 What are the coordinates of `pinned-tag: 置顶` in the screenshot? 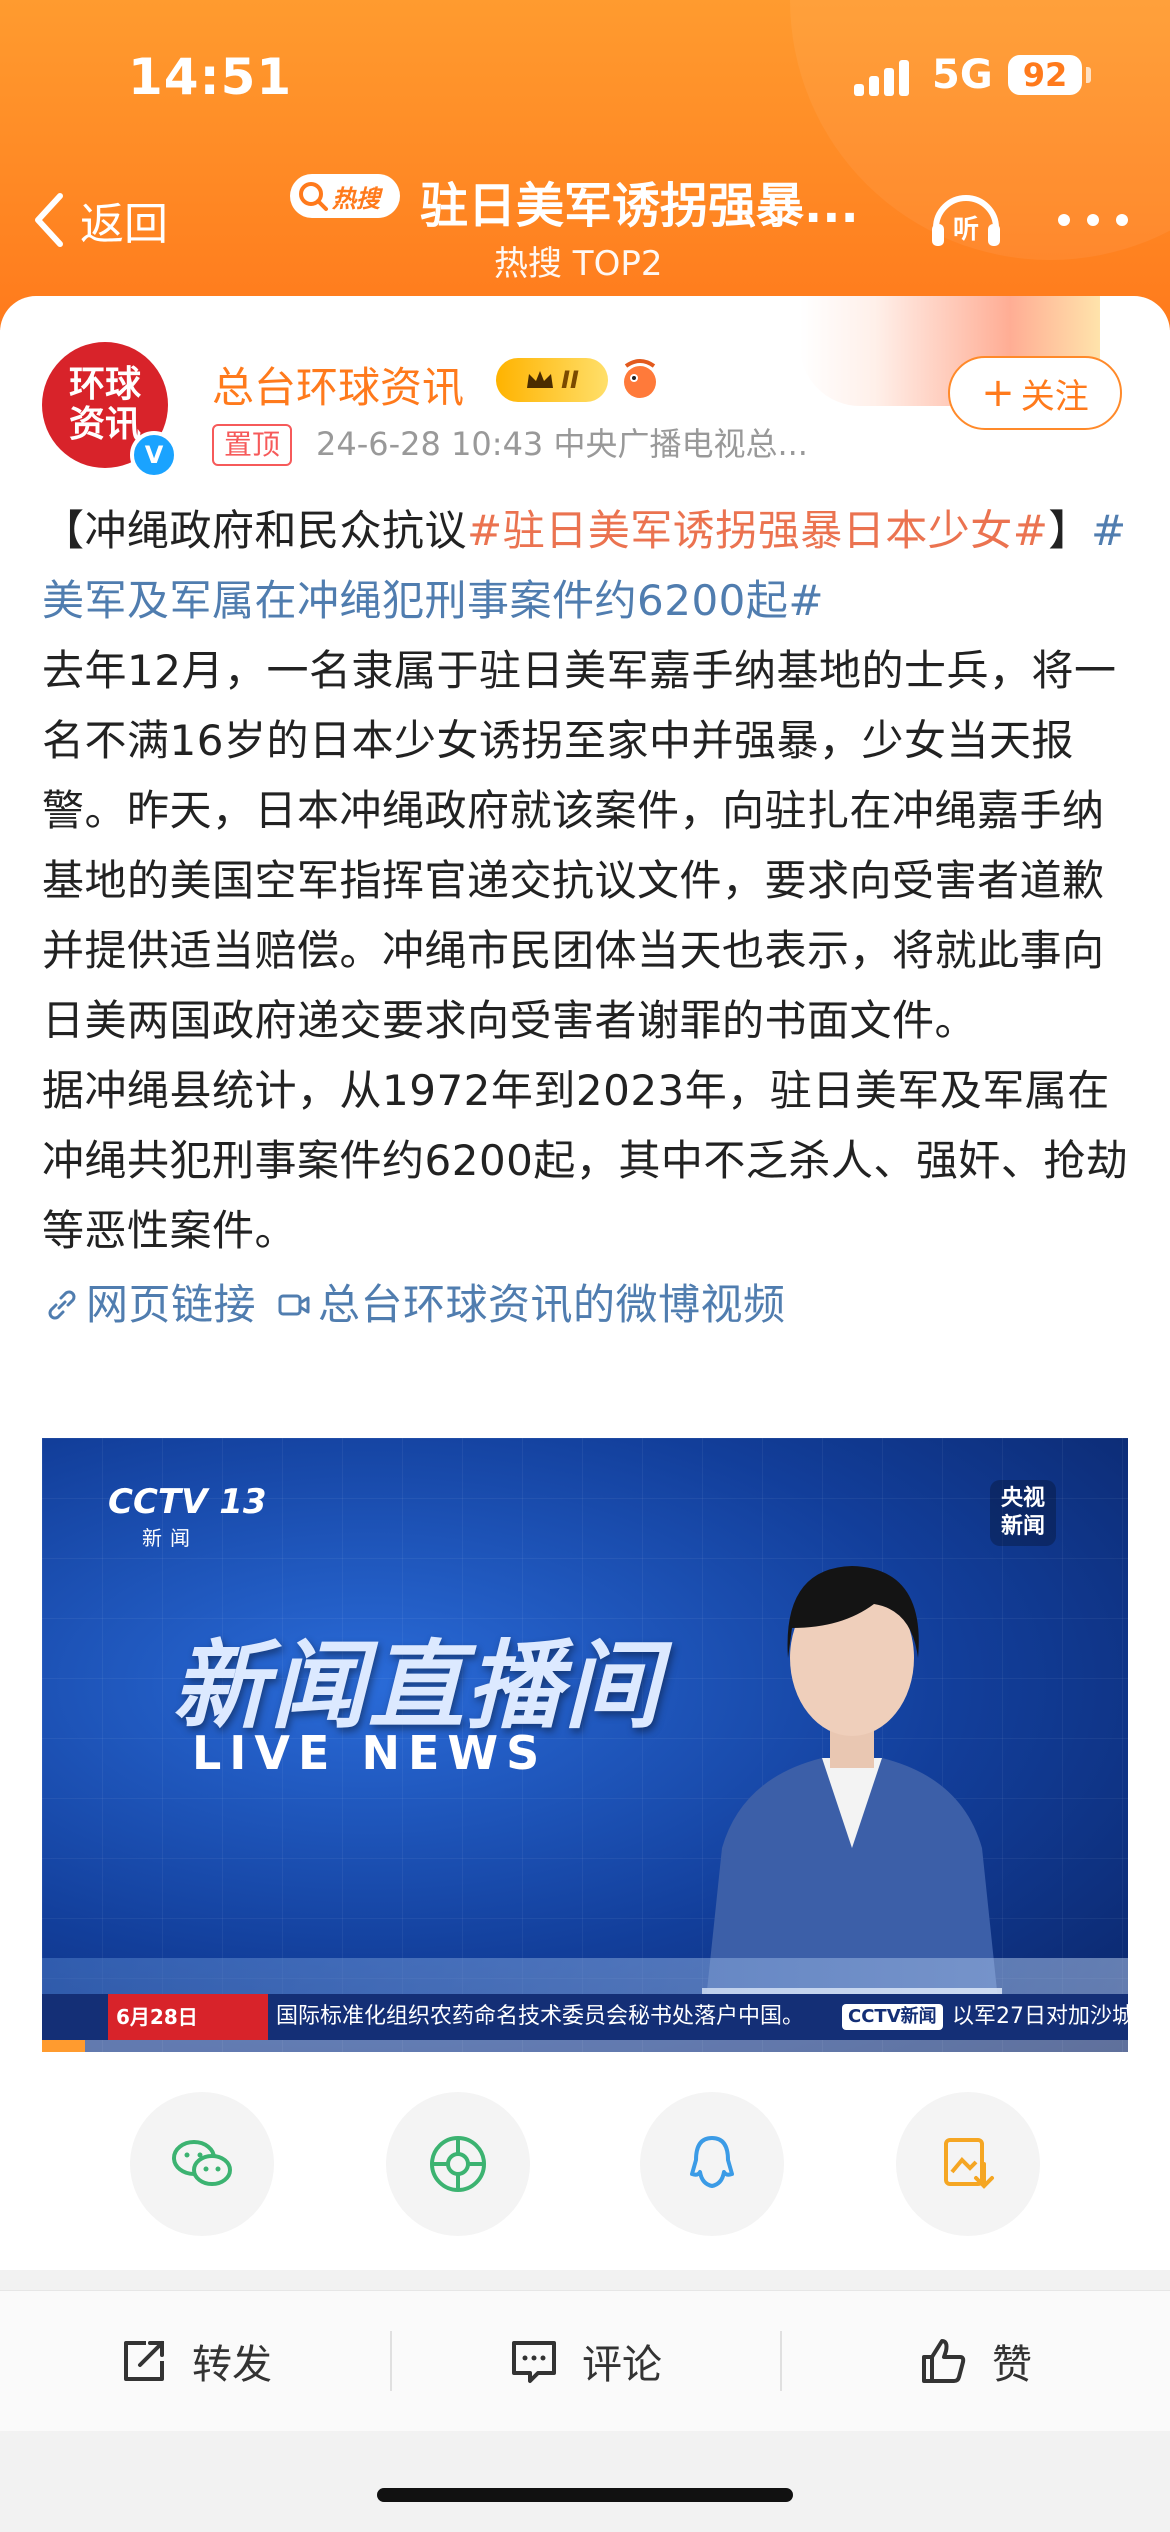 It's located at (252, 445).